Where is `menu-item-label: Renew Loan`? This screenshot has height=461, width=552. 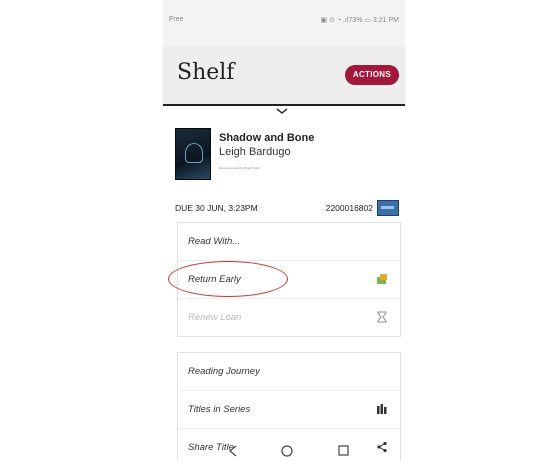 menu-item-label: Renew Loan is located at coordinates (215, 317).